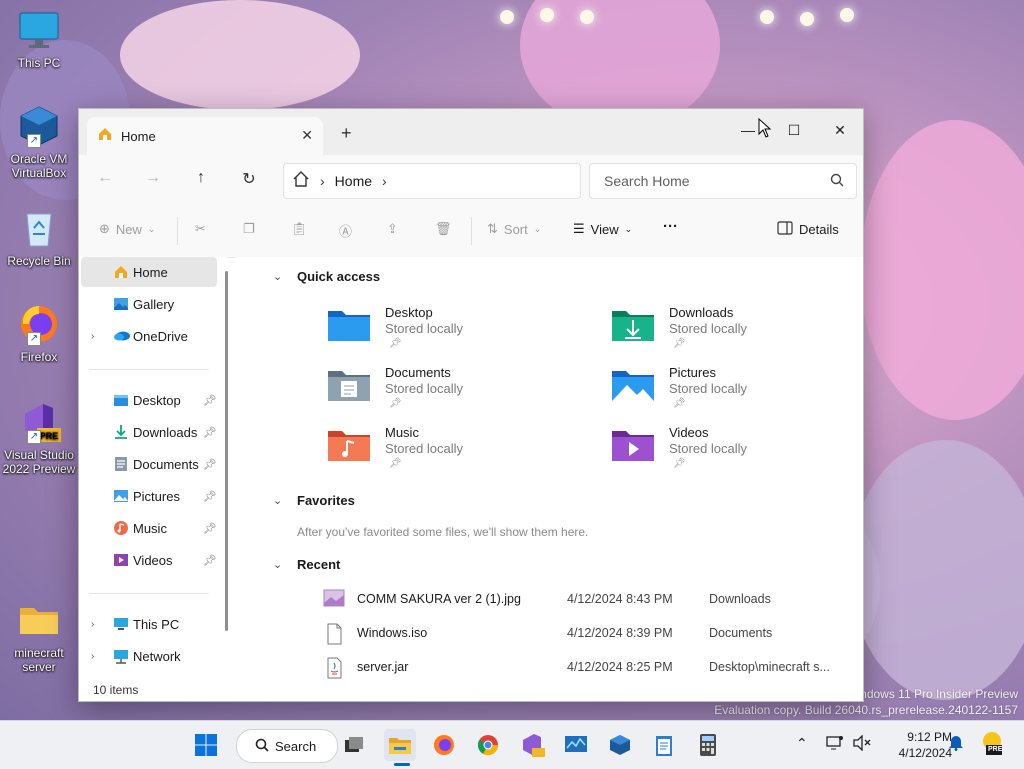 The image size is (1024, 769). Describe the element at coordinates (149, 624) in the screenshot. I see `sidebar-item-this-pc: › This PC` at that location.